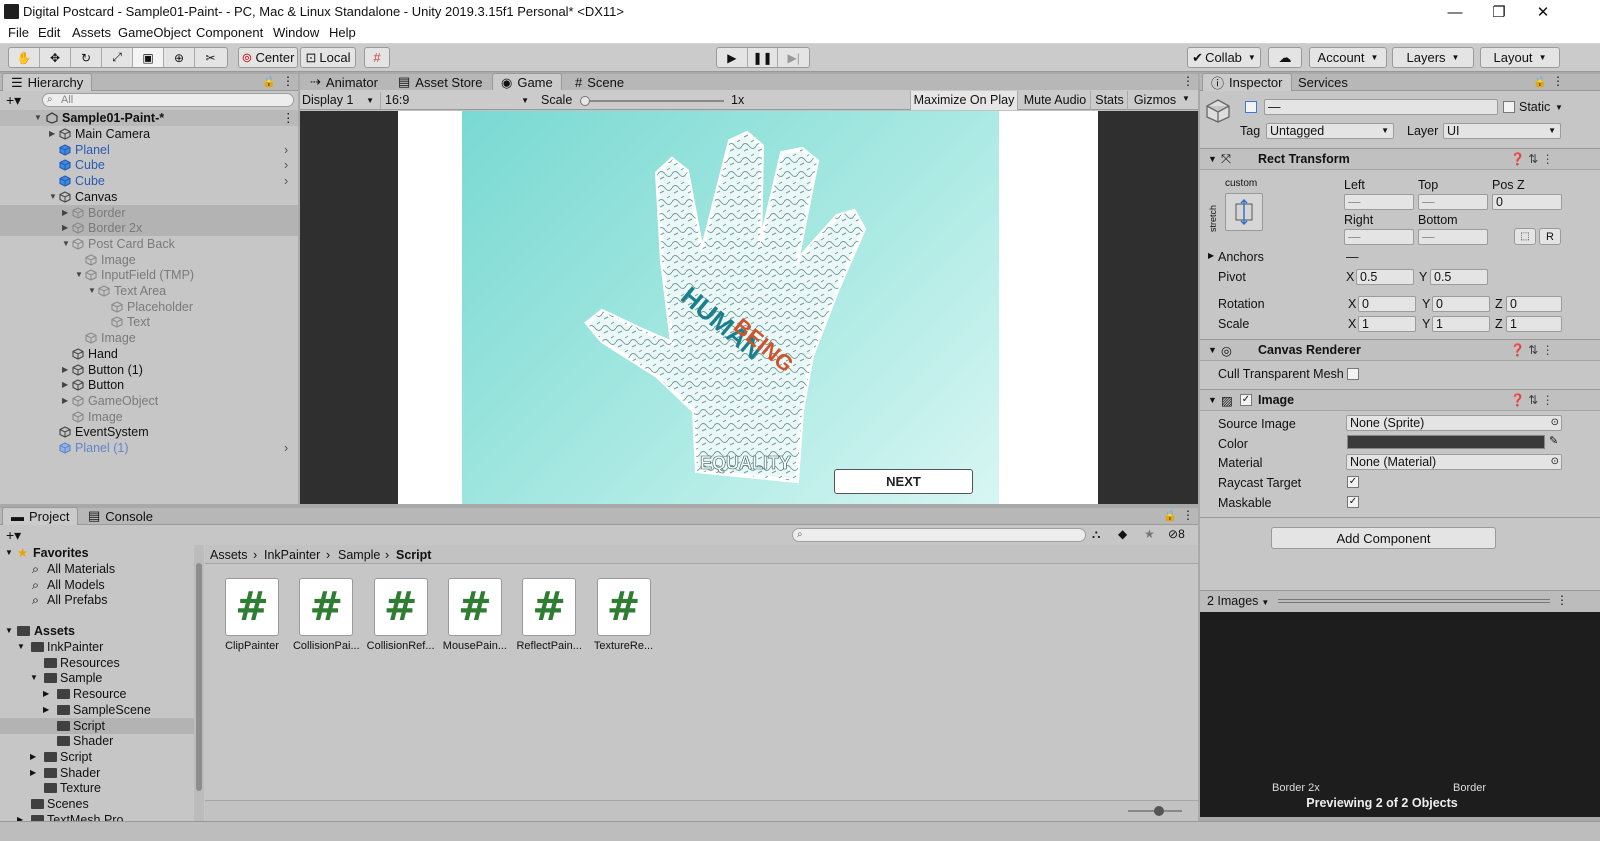  I want to click on display-dropdown: Display 1 ▼, so click(339, 100).